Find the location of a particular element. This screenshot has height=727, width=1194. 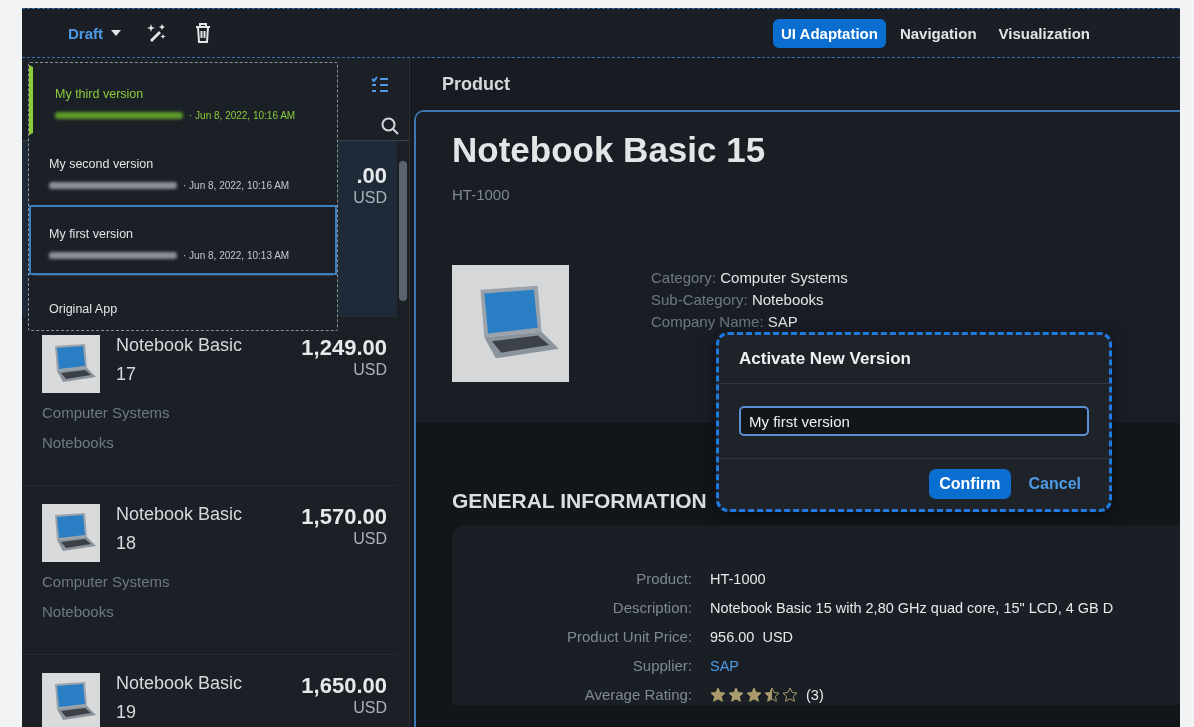

version-title: My second version is located at coordinates (102, 164).